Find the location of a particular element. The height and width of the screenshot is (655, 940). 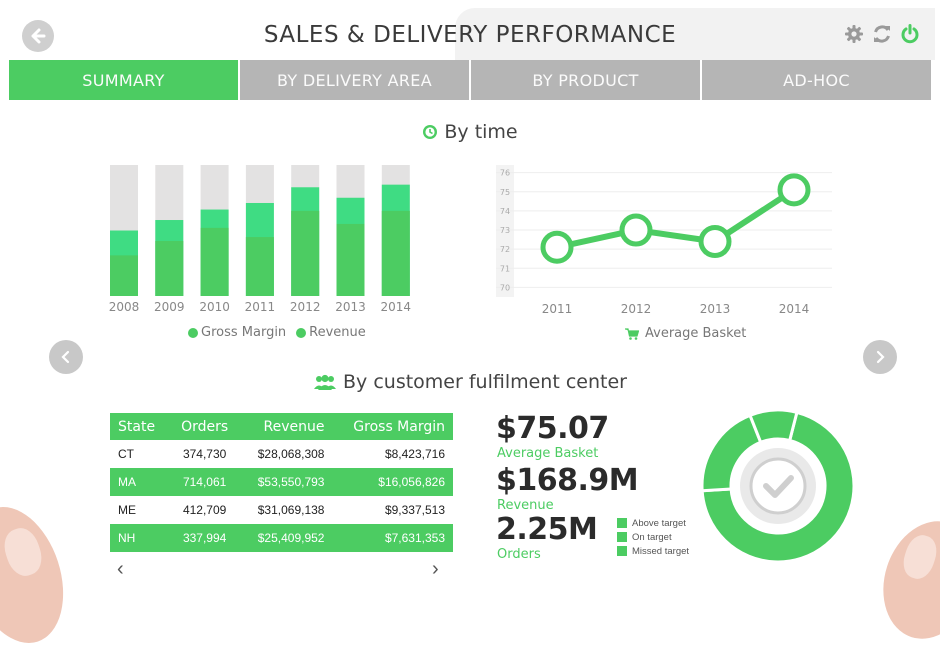

table-cell: $31,069,138 is located at coordinates (291, 510).